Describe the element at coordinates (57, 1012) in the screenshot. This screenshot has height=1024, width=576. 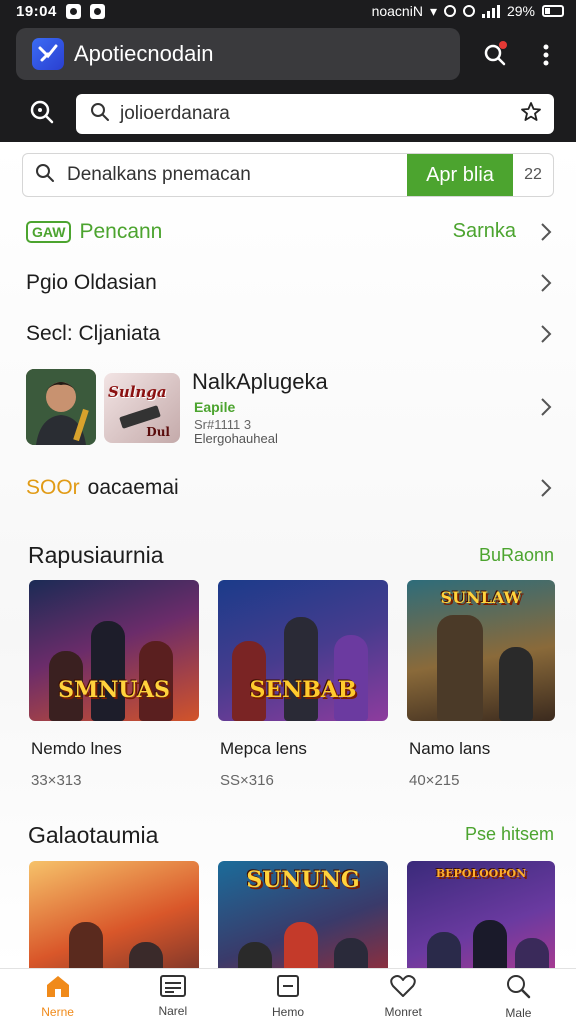
I see `nav-label: Nerne` at that location.